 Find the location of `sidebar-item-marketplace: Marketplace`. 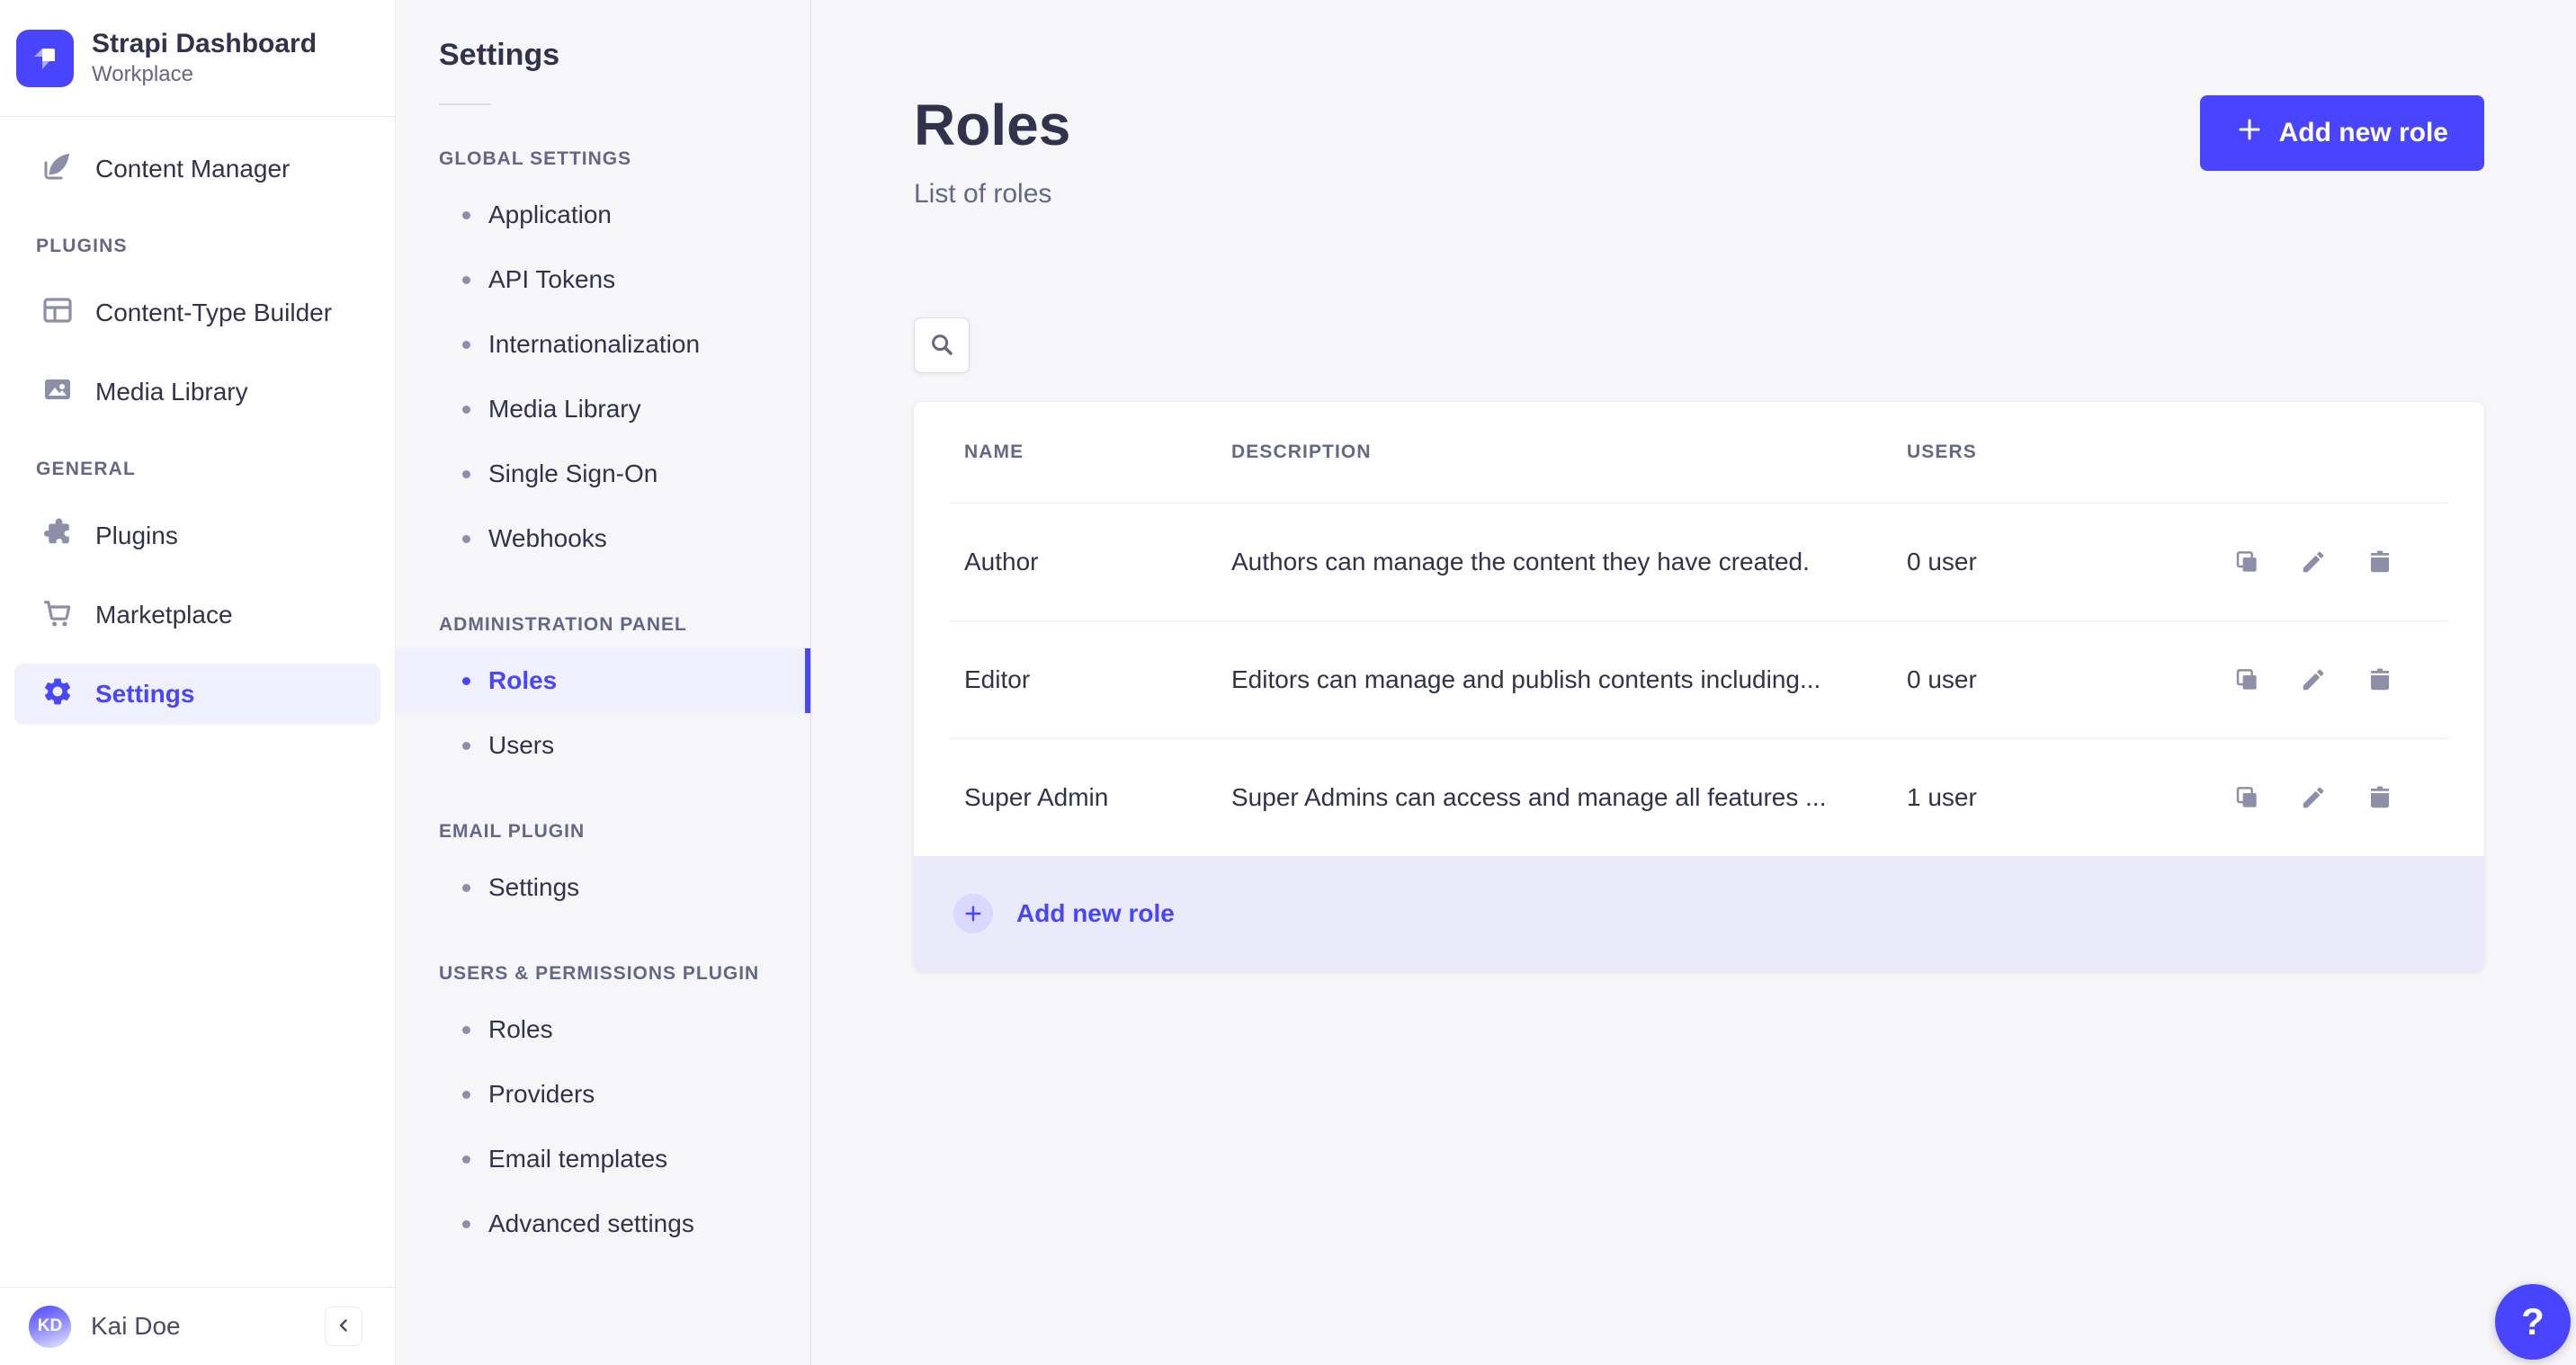

sidebar-item-marketplace: Marketplace is located at coordinates (197, 615).